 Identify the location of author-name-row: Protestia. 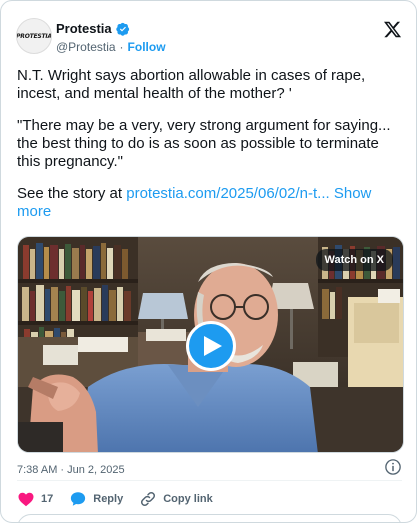
(93, 28).